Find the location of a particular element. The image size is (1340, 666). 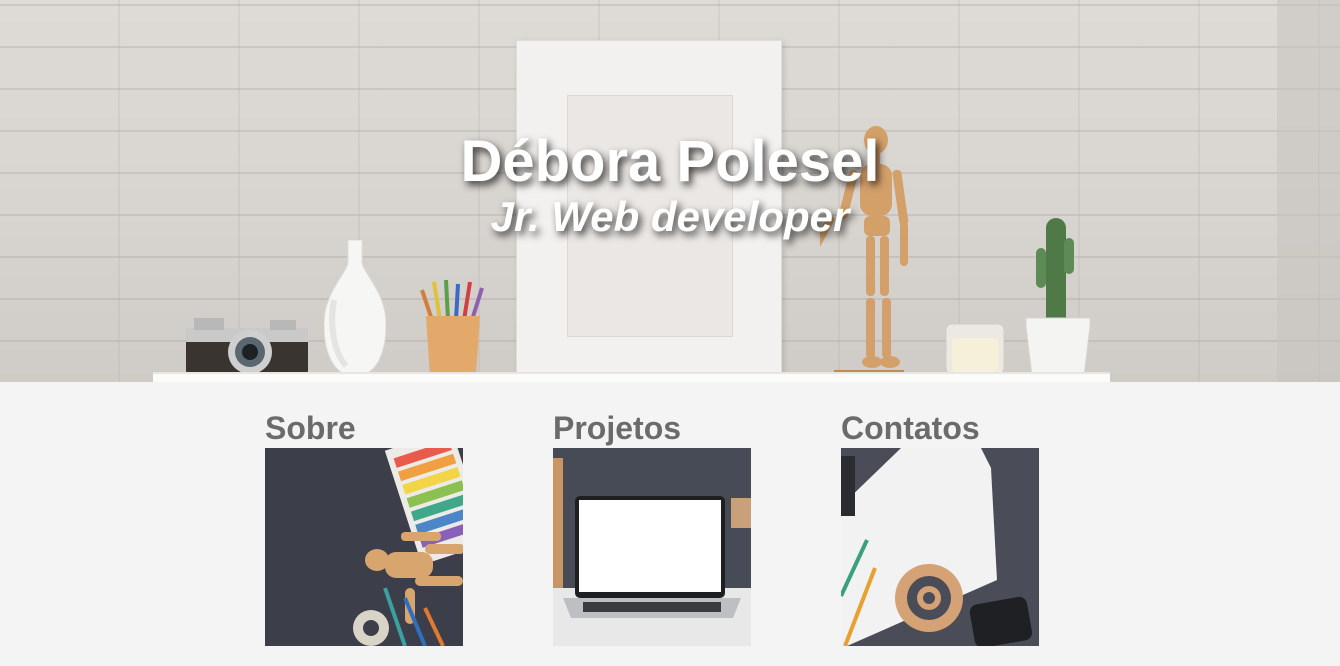

laptop-on-desk-image is located at coordinates (652, 547).